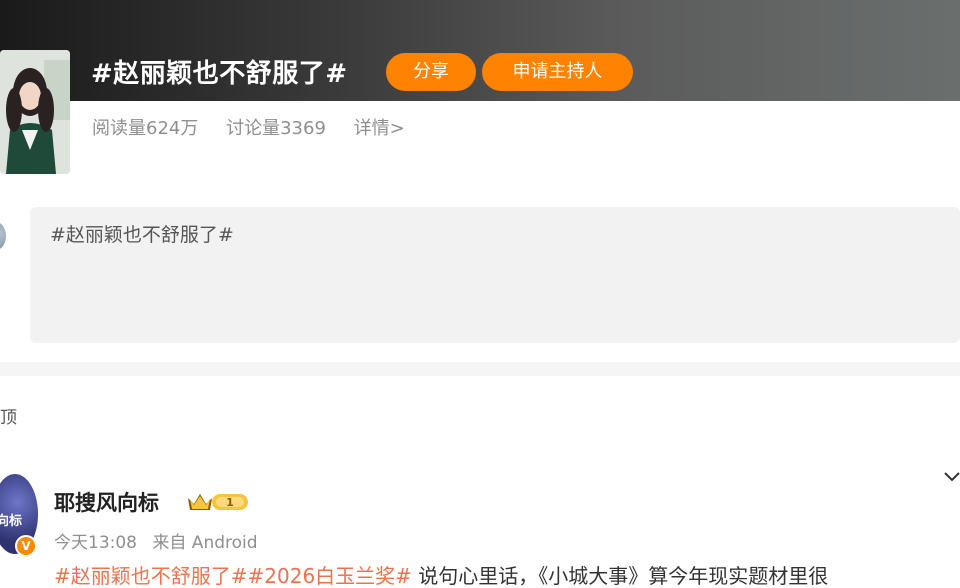  I want to click on verified-badge: V, so click(26, 546).